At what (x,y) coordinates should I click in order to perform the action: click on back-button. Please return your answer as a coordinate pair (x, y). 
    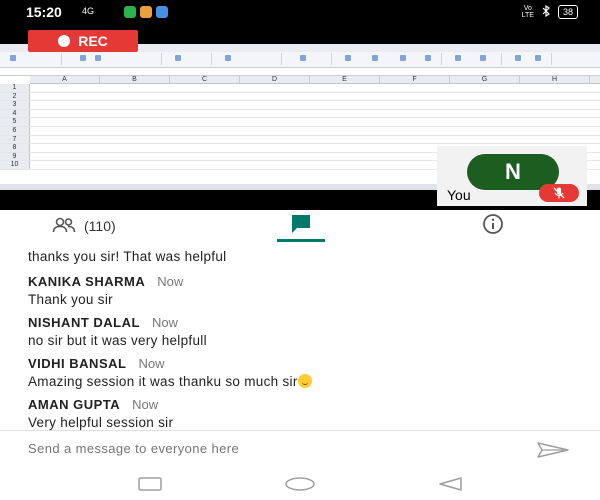
    Looking at the image, I should click on (450, 486).